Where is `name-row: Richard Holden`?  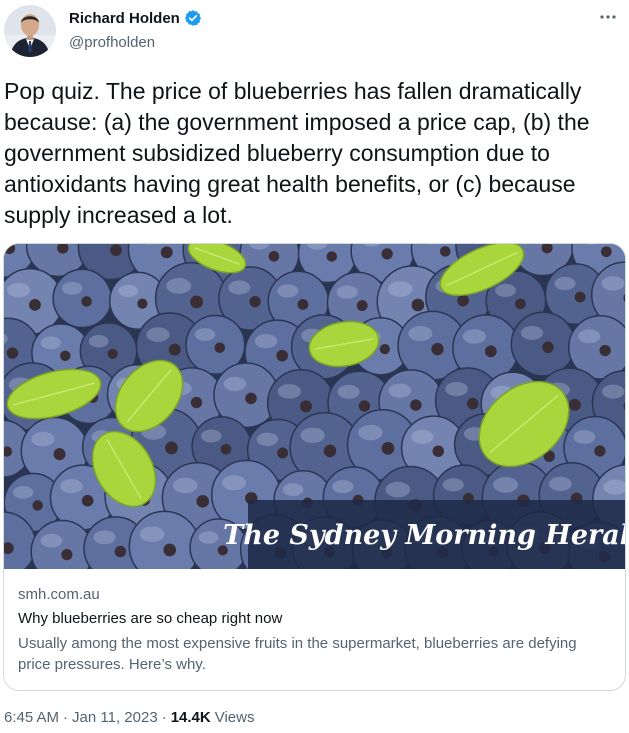 name-row: Richard Holden is located at coordinates (135, 18).